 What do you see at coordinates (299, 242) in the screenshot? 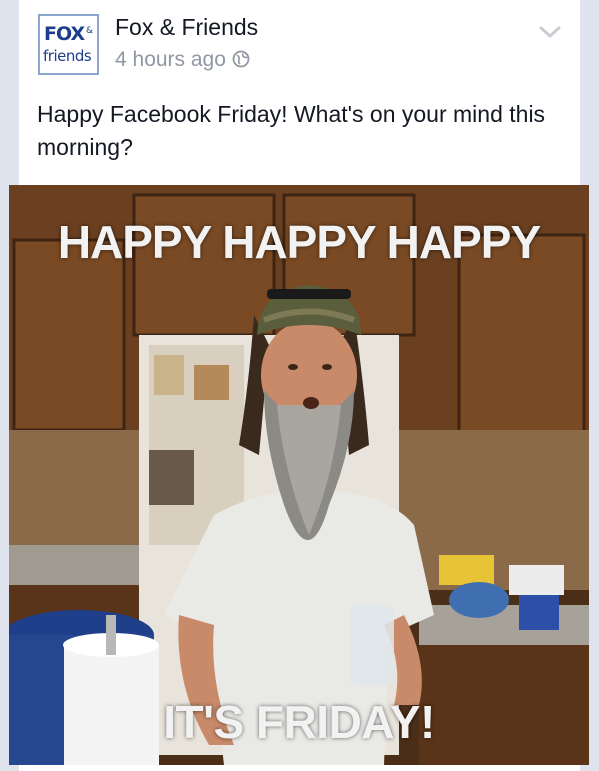
I see `photo-caption-top: HAPPY HAPPY HAPPY` at bounding box center [299, 242].